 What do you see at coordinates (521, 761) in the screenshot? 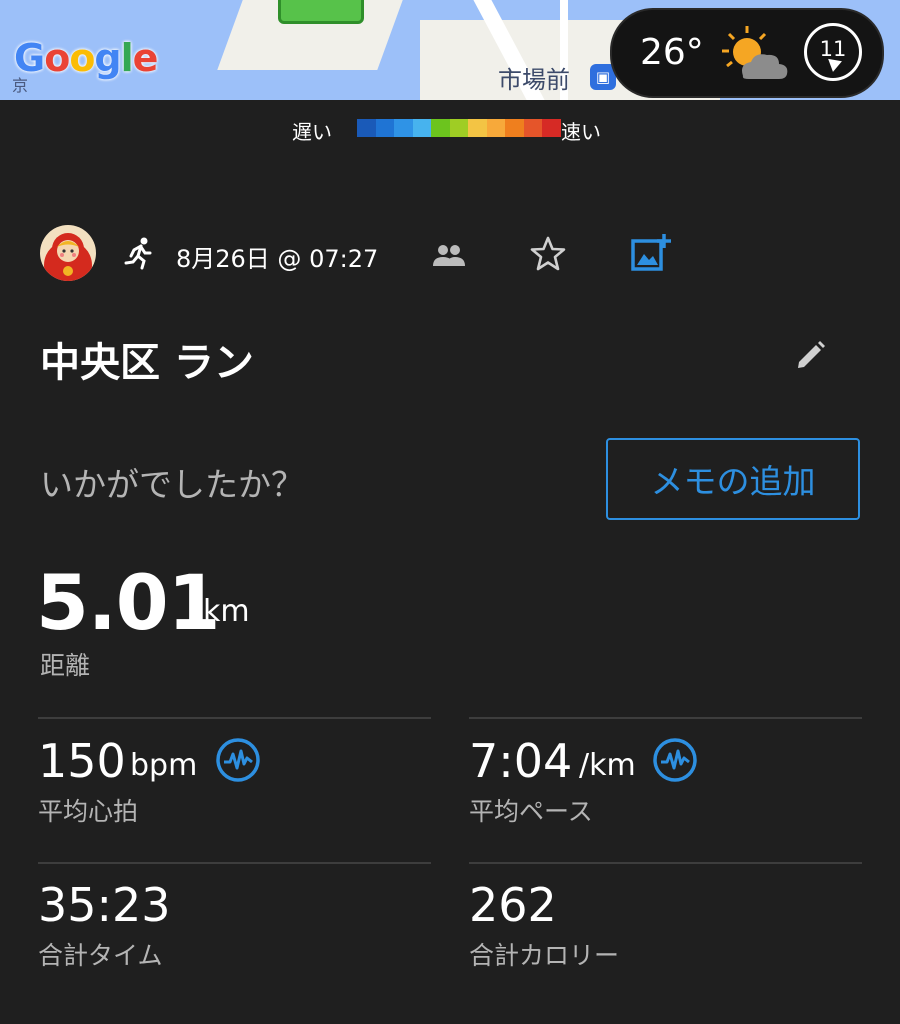
I see `pace-value: 7:04` at bounding box center [521, 761].